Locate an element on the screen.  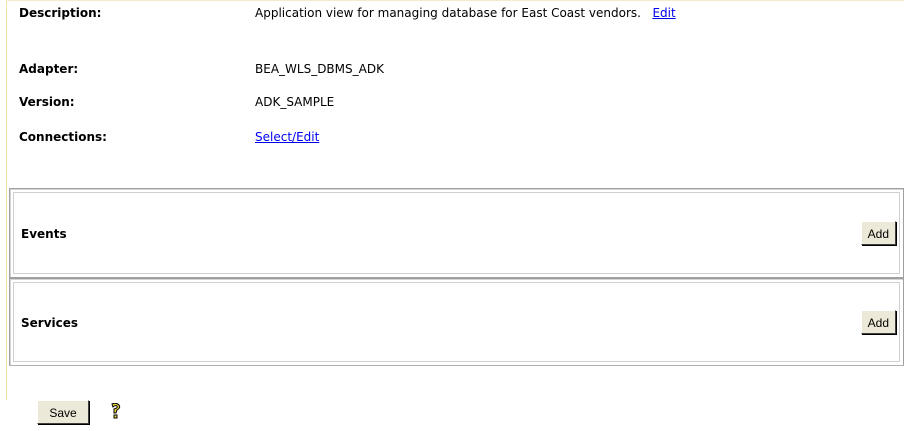
help-key-icon is located at coordinates (116, 412).